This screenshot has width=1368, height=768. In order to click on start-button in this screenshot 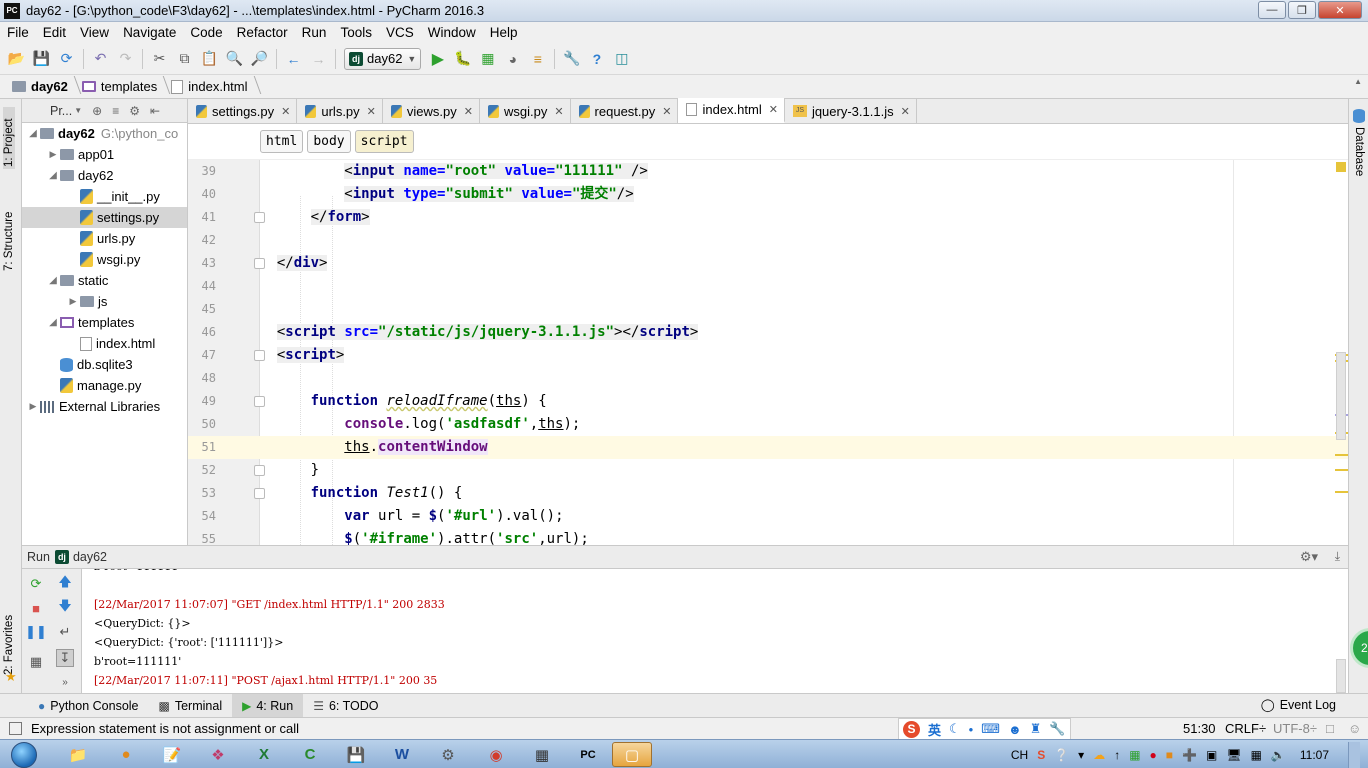, I will do `click(24, 754)`.